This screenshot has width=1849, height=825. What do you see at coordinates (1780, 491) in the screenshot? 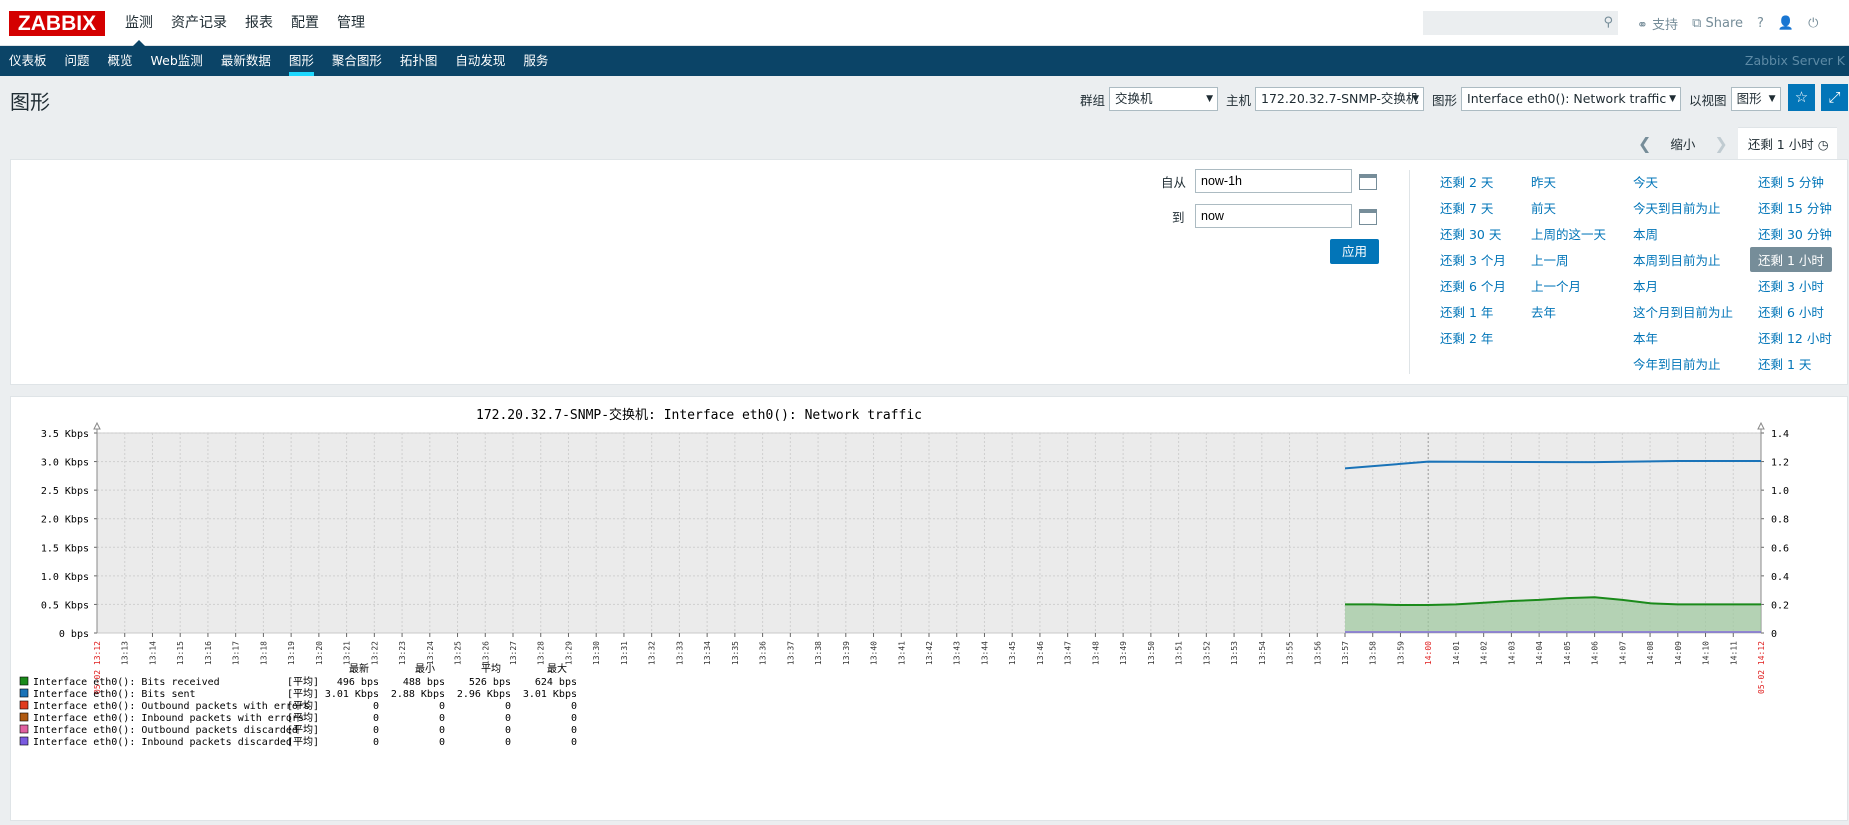
I see `y-right-tick-label: 1.0` at bounding box center [1780, 491].